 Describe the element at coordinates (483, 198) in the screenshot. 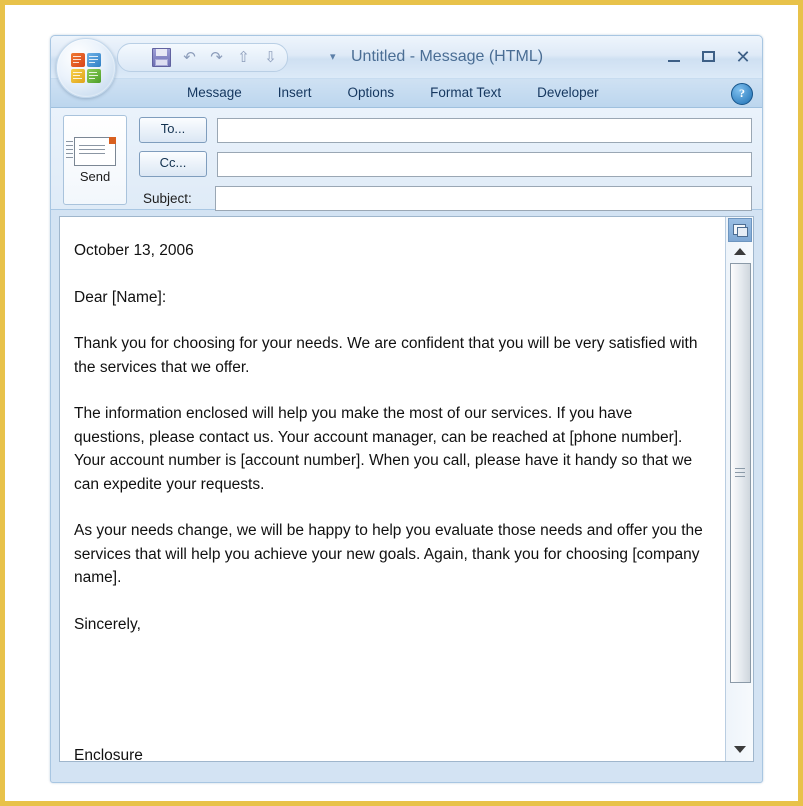

I see `subject-input` at that location.